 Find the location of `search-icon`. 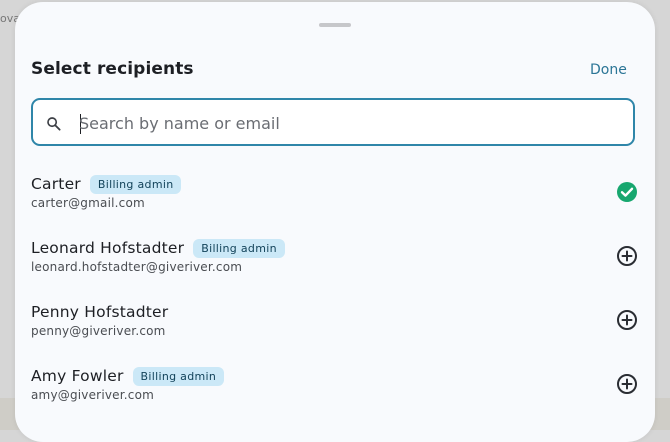

search-icon is located at coordinates (54, 124).